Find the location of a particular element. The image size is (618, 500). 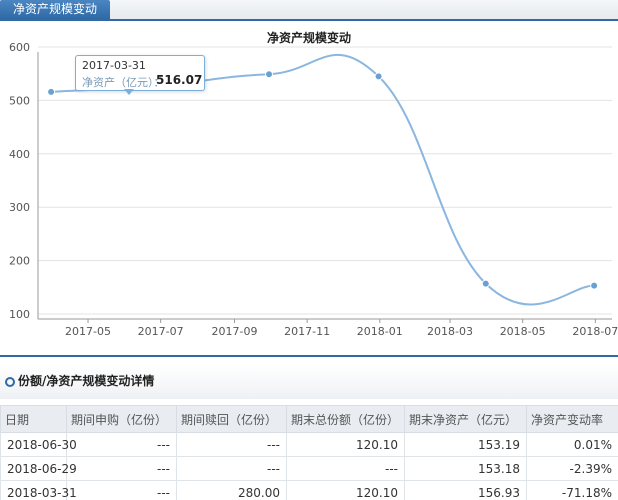

circle-bullet-icon is located at coordinates (10, 382).